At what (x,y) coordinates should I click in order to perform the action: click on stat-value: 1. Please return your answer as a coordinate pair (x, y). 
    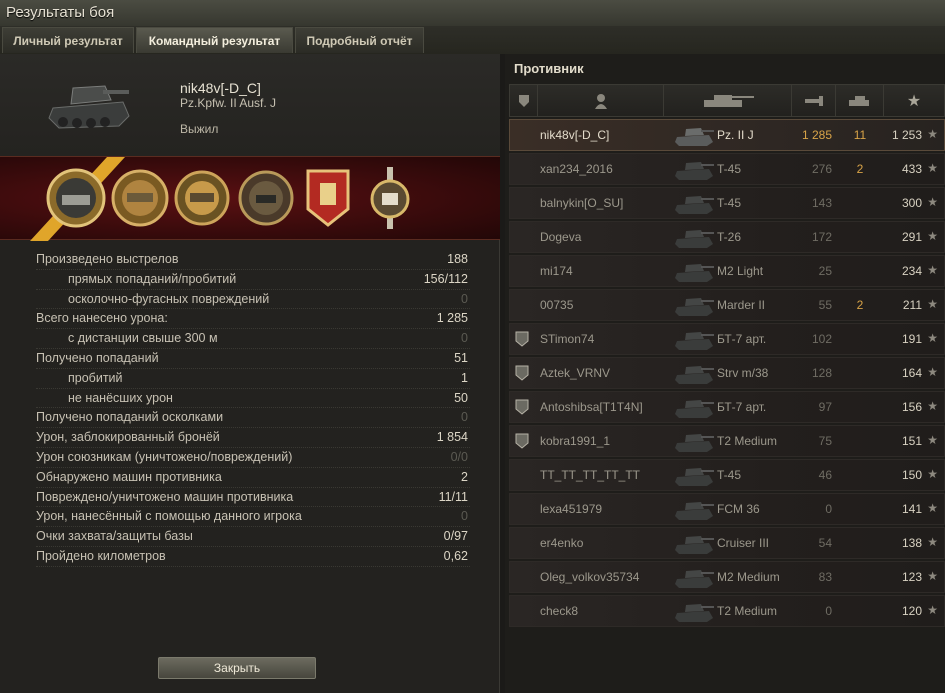
    Looking at the image, I should click on (464, 377).